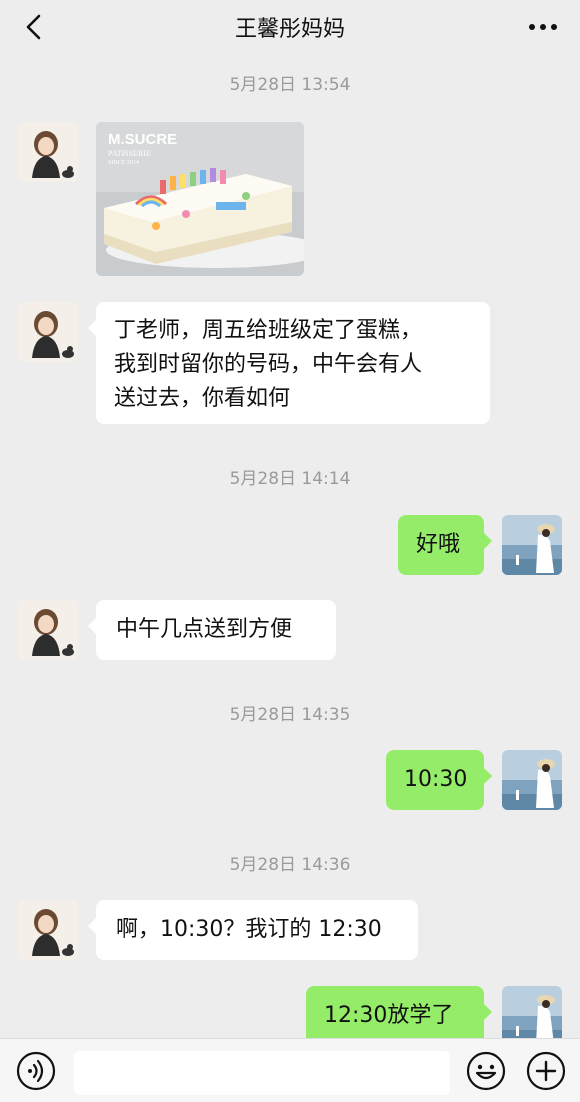 This screenshot has width=580, height=1102. I want to click on message-bubble-self: 10:30, so click(439, 780).